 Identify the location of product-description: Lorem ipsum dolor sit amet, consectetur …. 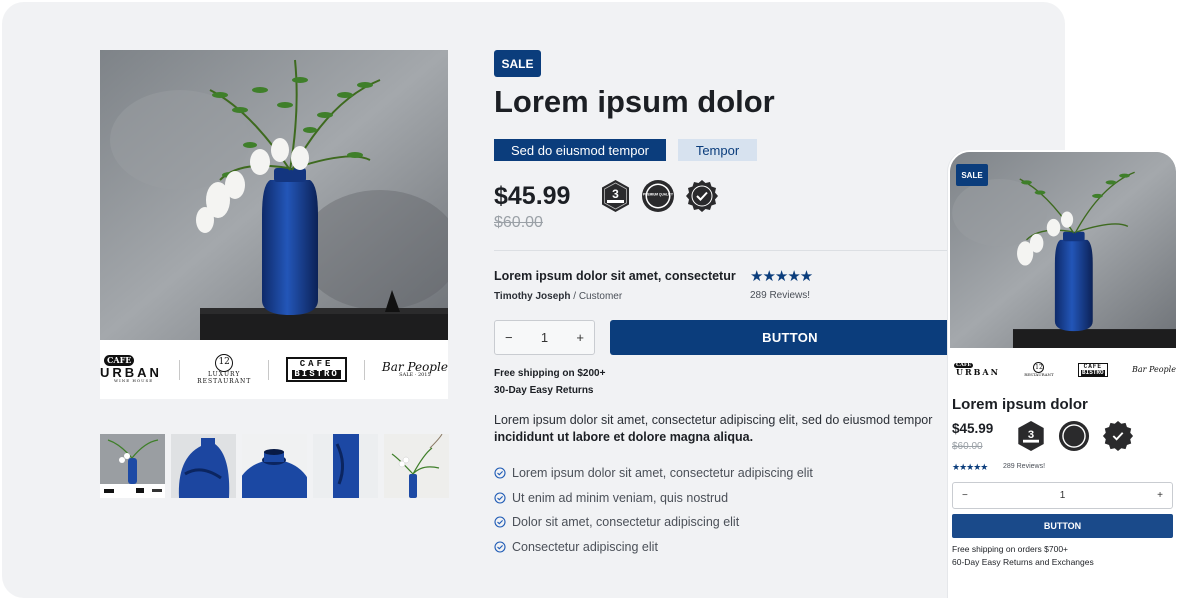
(729, 429).